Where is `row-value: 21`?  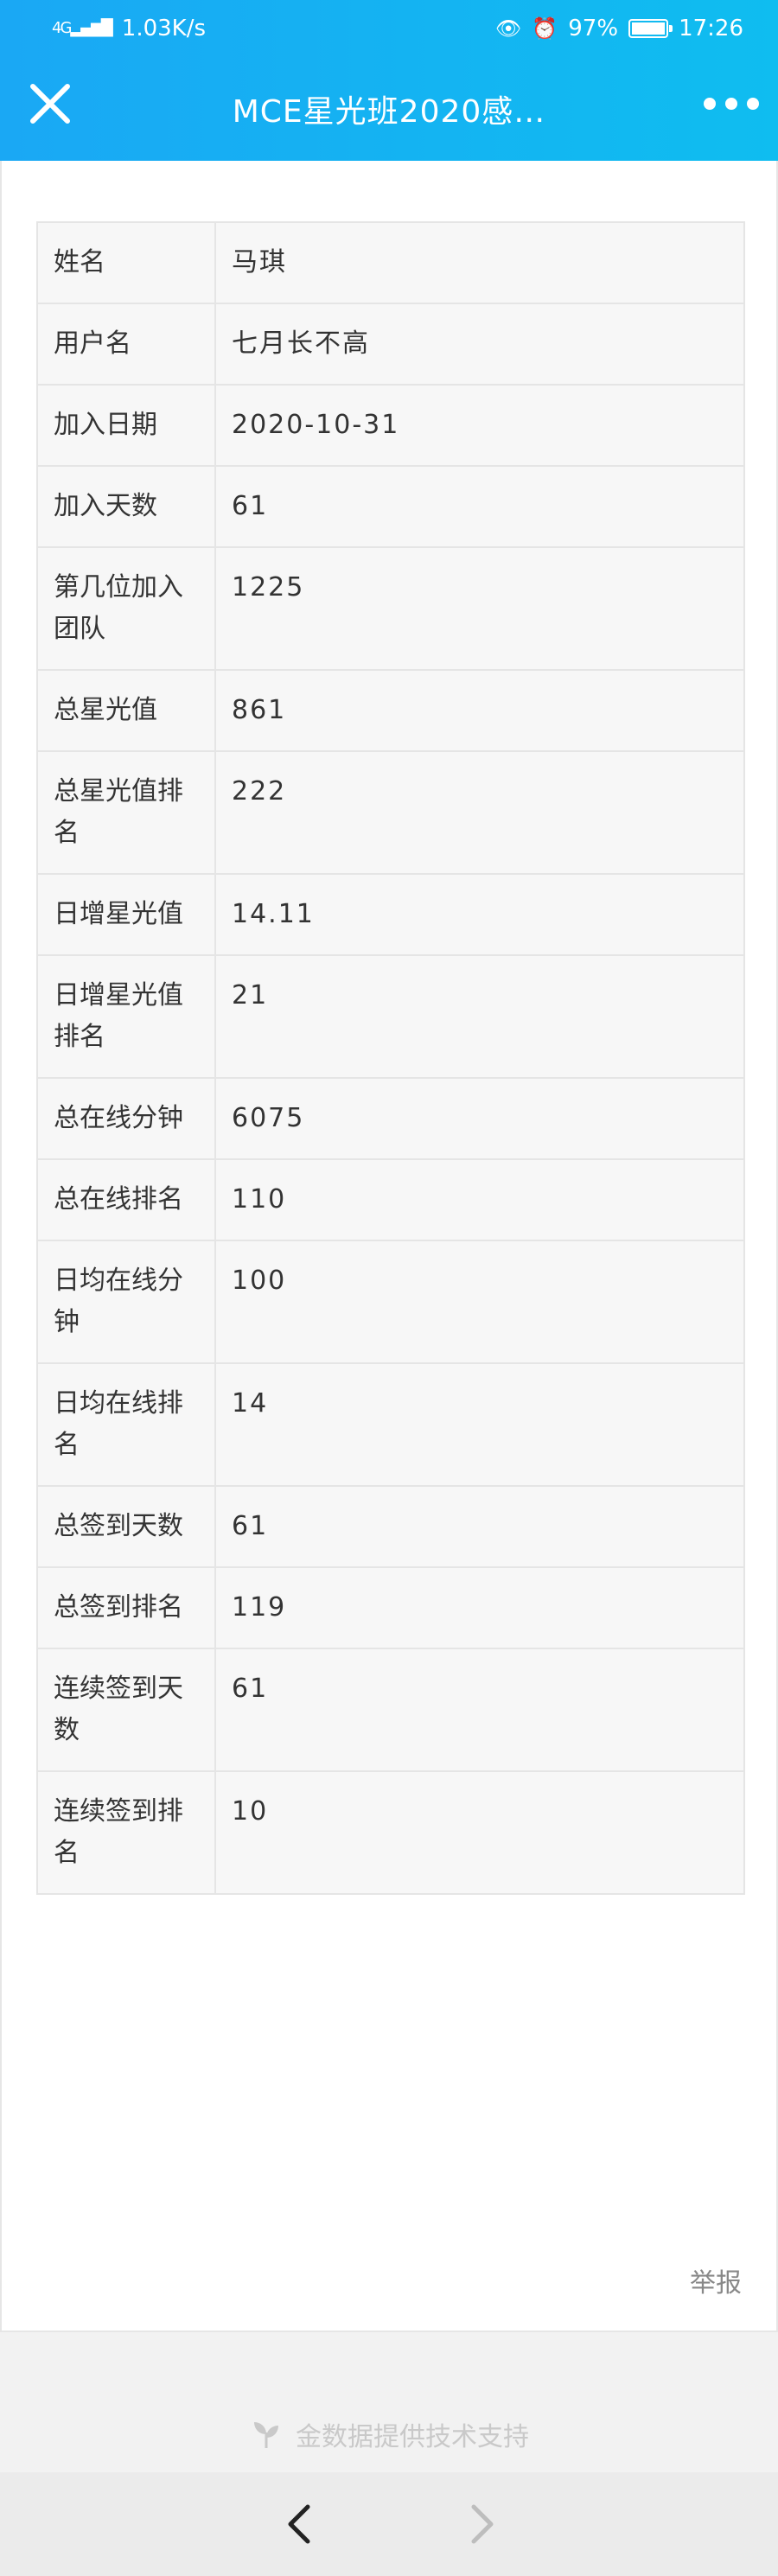
row-value: 21 is located at coordinates (479, 1016).